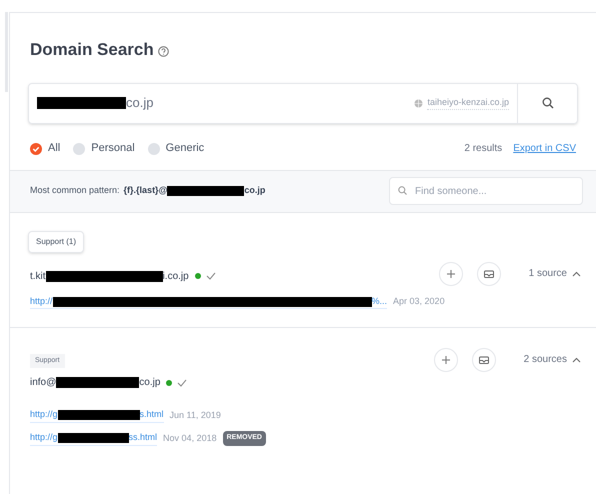  Describe the element at coordinates (483, 149) in the screenshot. I see `results-count: 2 results` at that location.